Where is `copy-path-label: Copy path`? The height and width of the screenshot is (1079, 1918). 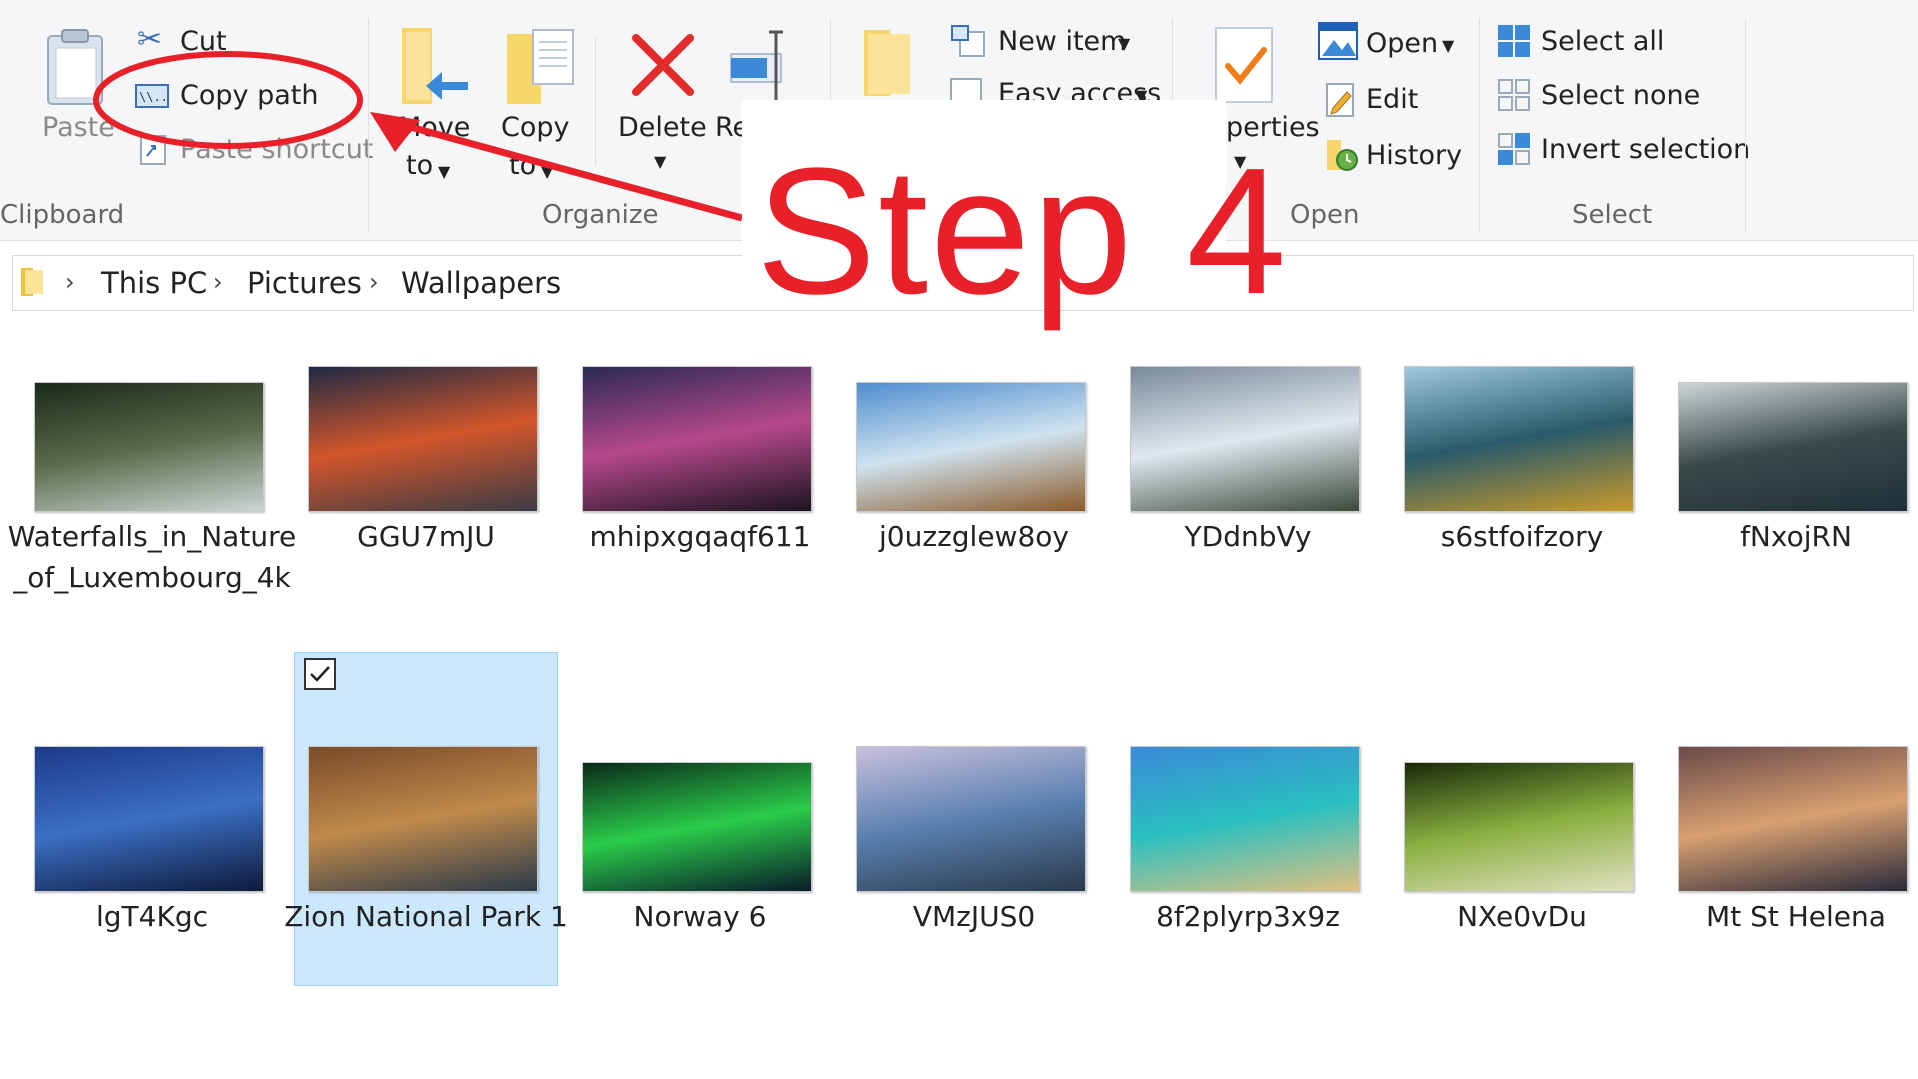
copy-path-label: Copy path is located at coordinates (249, 95).